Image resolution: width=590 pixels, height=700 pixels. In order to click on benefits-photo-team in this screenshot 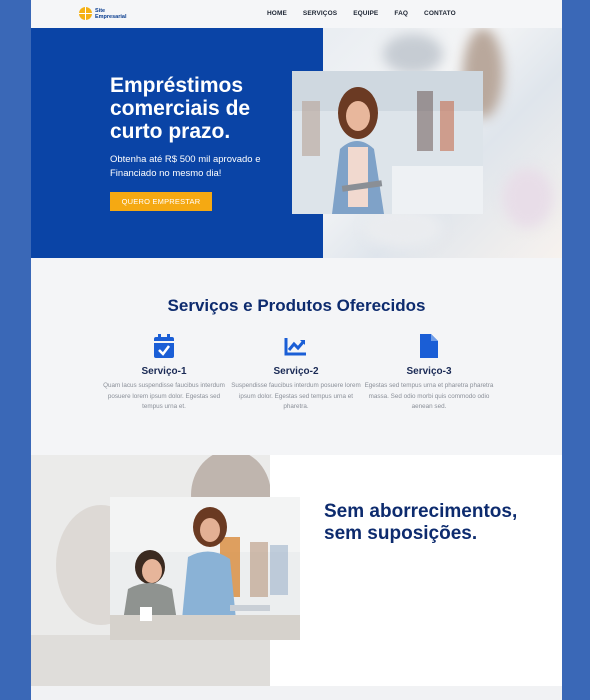, I will do `click(205, 568)`.